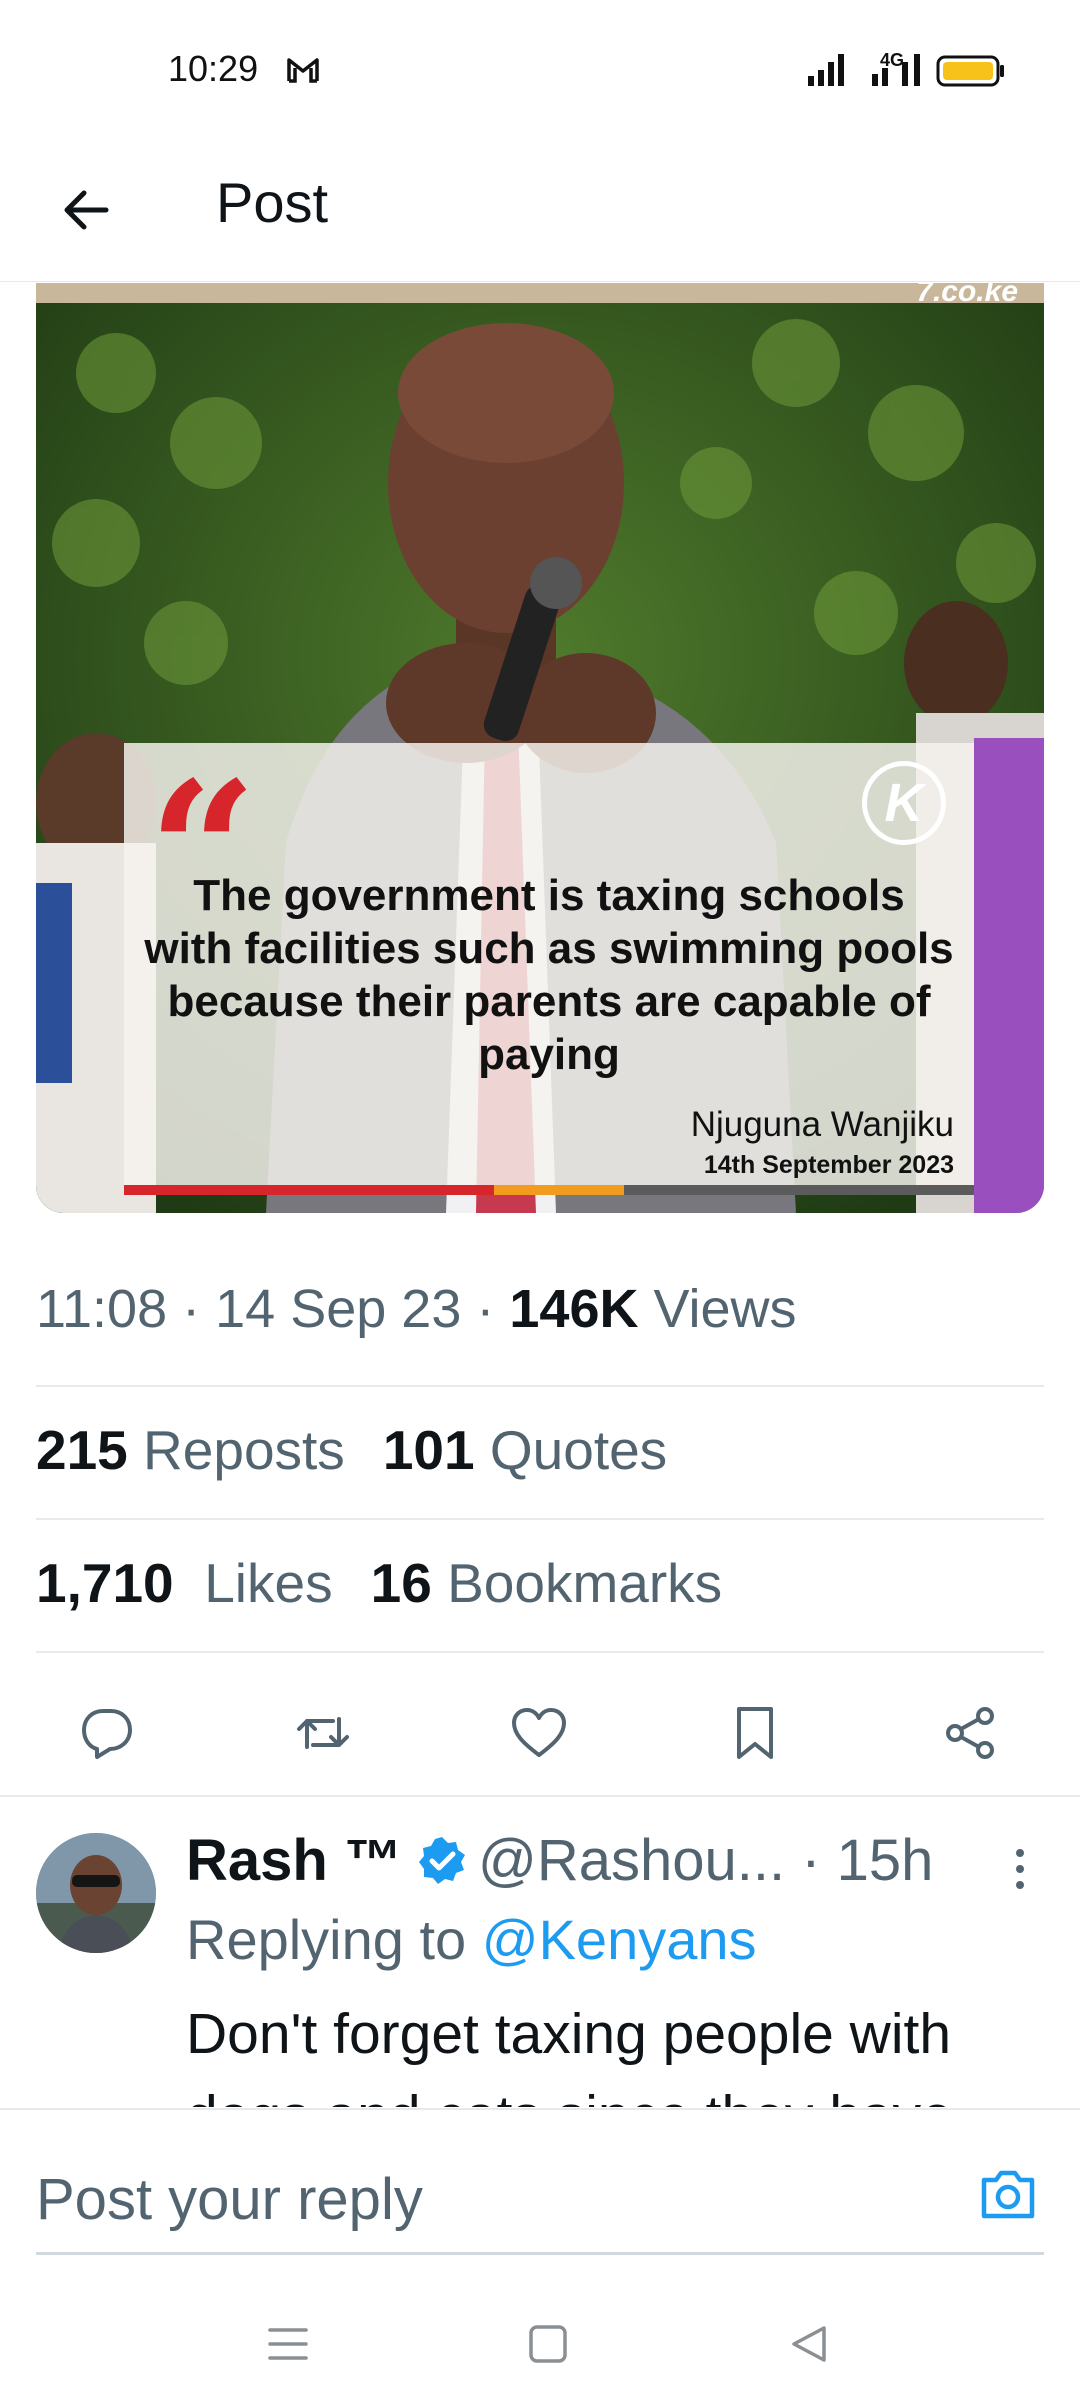 This screenshot has height=2400, width=1080. I want to click on bookmark-icon, so click(755, 1733).